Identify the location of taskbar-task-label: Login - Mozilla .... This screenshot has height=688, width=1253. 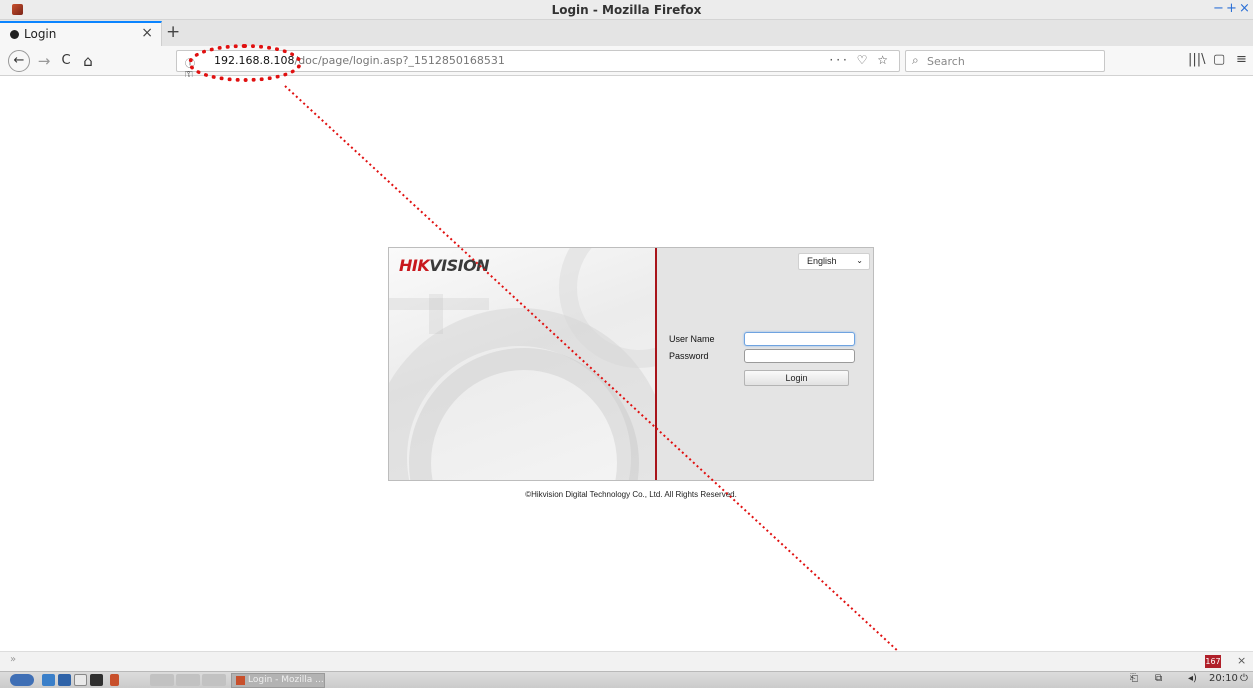
(286, 680).